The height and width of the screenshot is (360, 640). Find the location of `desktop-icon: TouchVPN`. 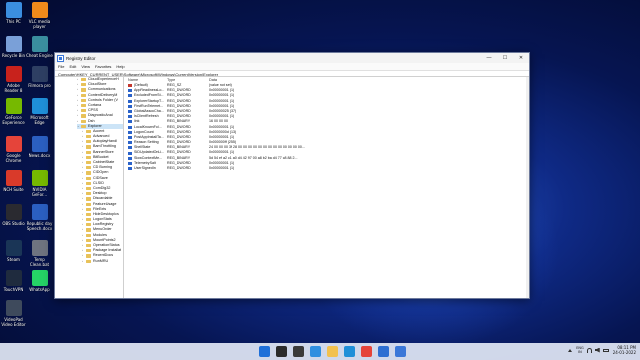

desktop-icon: TouchVPN is located at coordinates (13, 281).